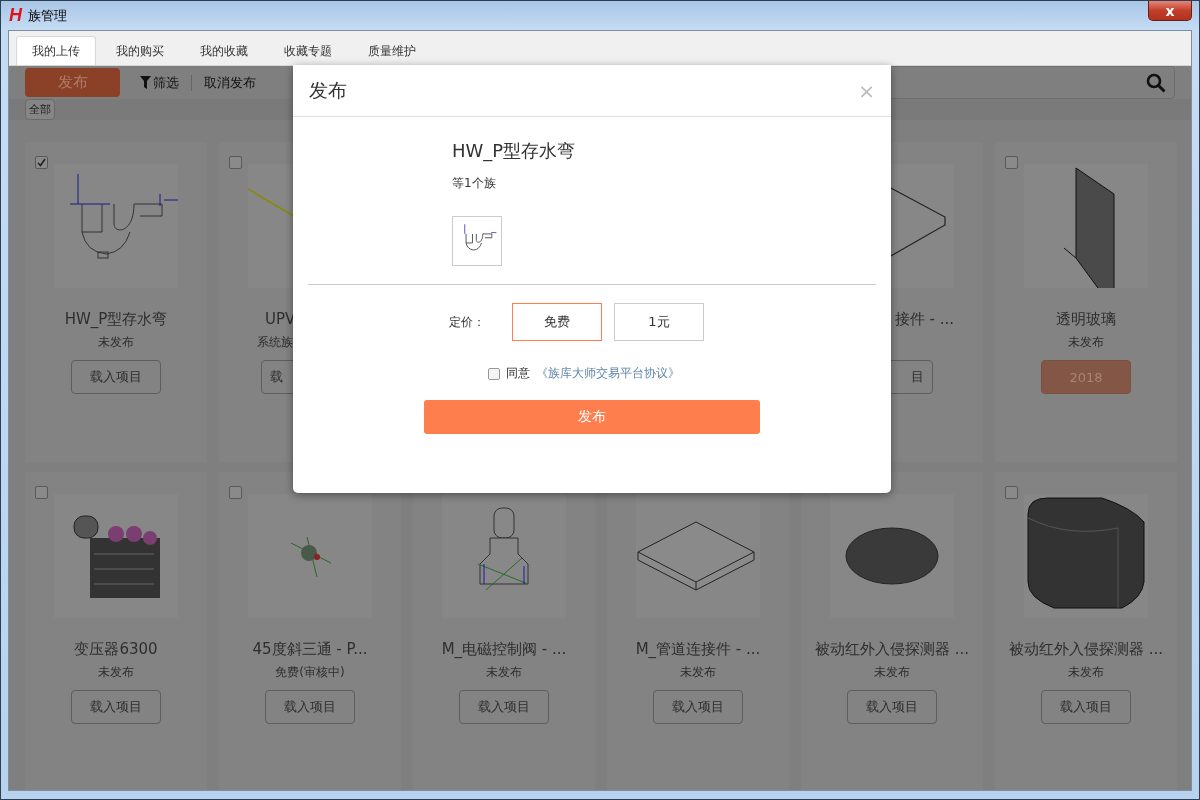 Image resolution: width=1200 pixels, height=800 pixels. Describe the element at coordinates (40, 109) in the screenshot. I see `filter-chip: 全部` at that location.